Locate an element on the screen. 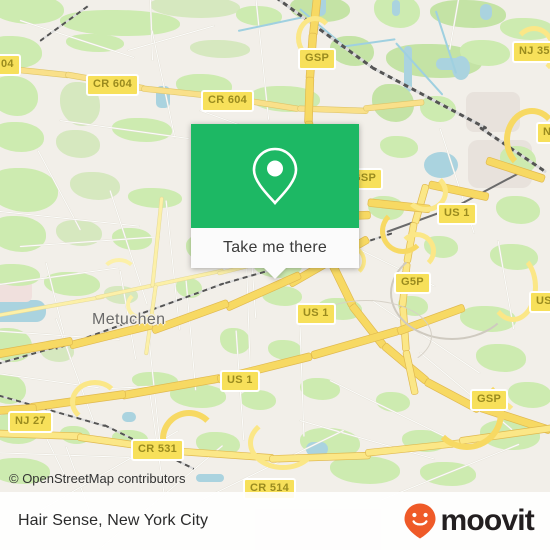 Image resolution: width=550 pixels, height=550 pixels. map-pin-icon is located at coordinates (275, 176).